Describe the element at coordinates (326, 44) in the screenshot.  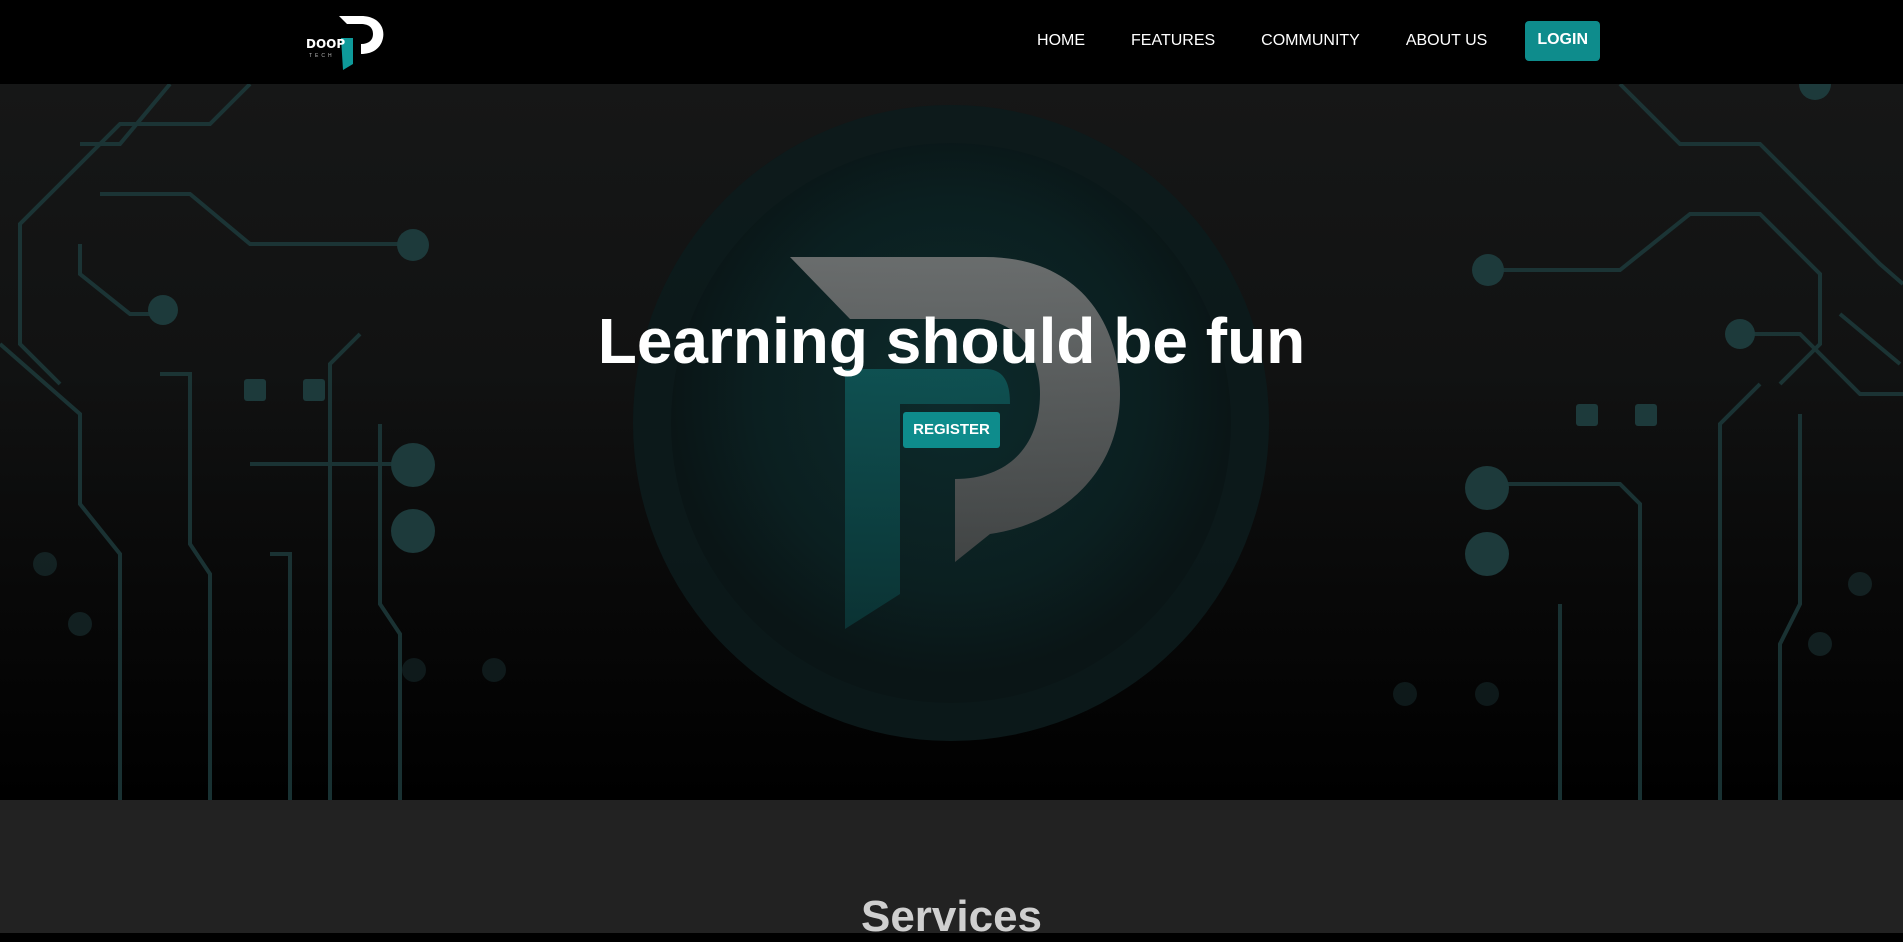
I see `logo-text: DOOP` at that location.